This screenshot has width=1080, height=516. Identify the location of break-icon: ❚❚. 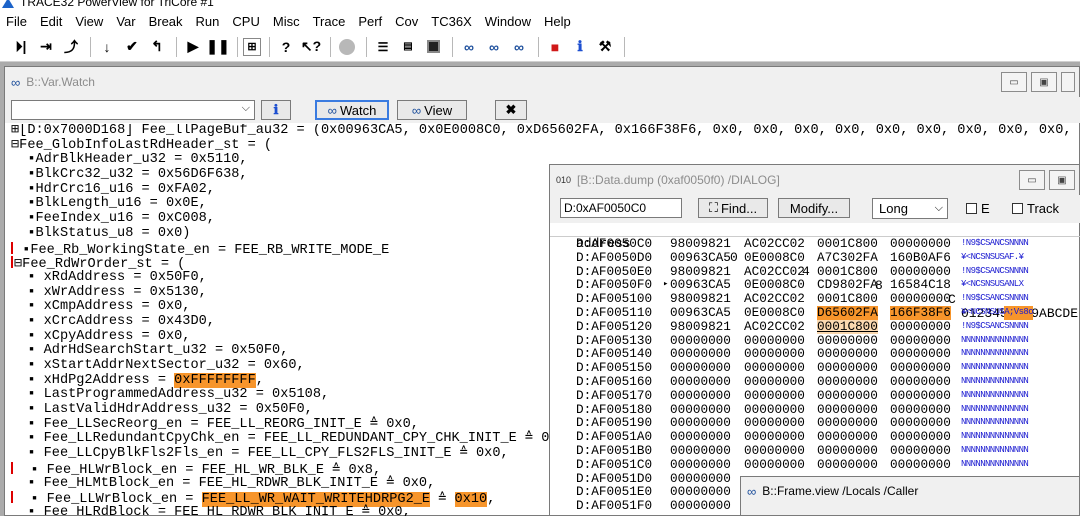
(217, 47).